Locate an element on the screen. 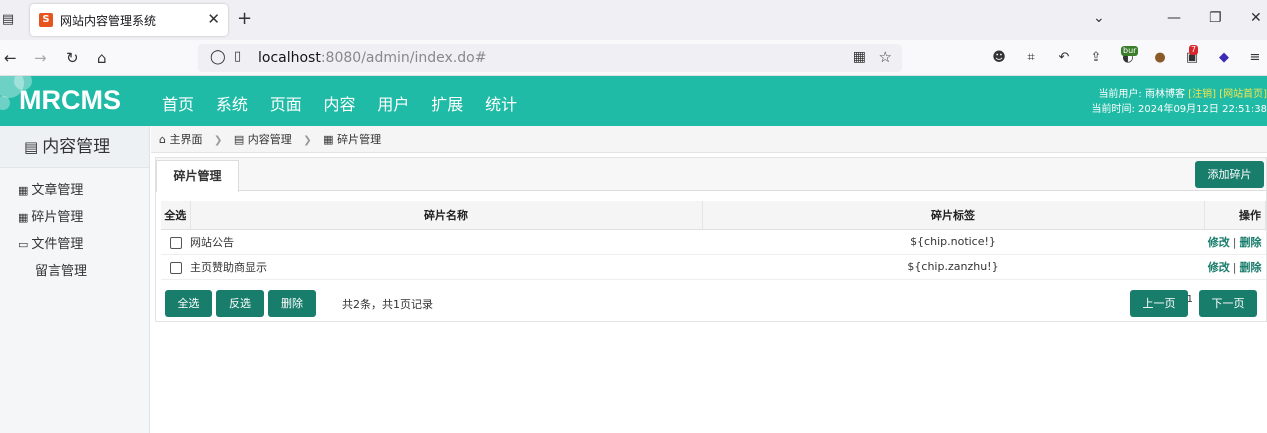 The width and height of the screenshot is (1267, 433). window-restore-icon: ❐ is located at coordinates (1215, 18).